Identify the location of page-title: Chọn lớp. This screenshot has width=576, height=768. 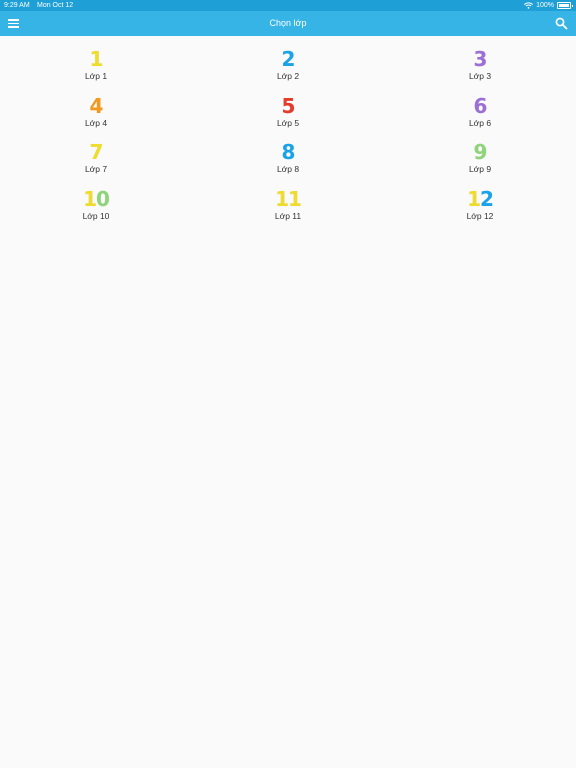
(288, 23).